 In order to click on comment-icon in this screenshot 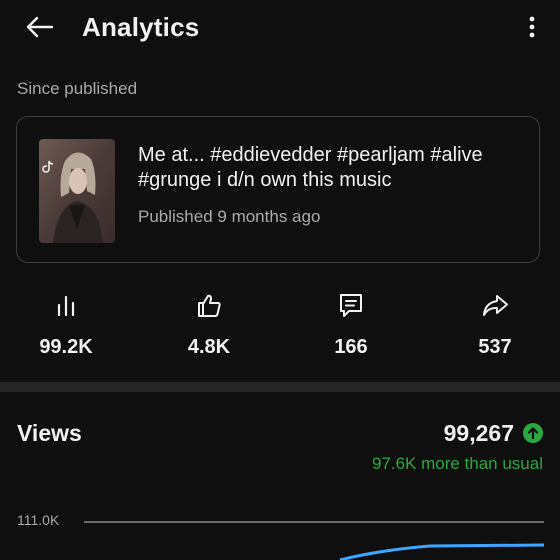, I will do `click(351, 305)`.